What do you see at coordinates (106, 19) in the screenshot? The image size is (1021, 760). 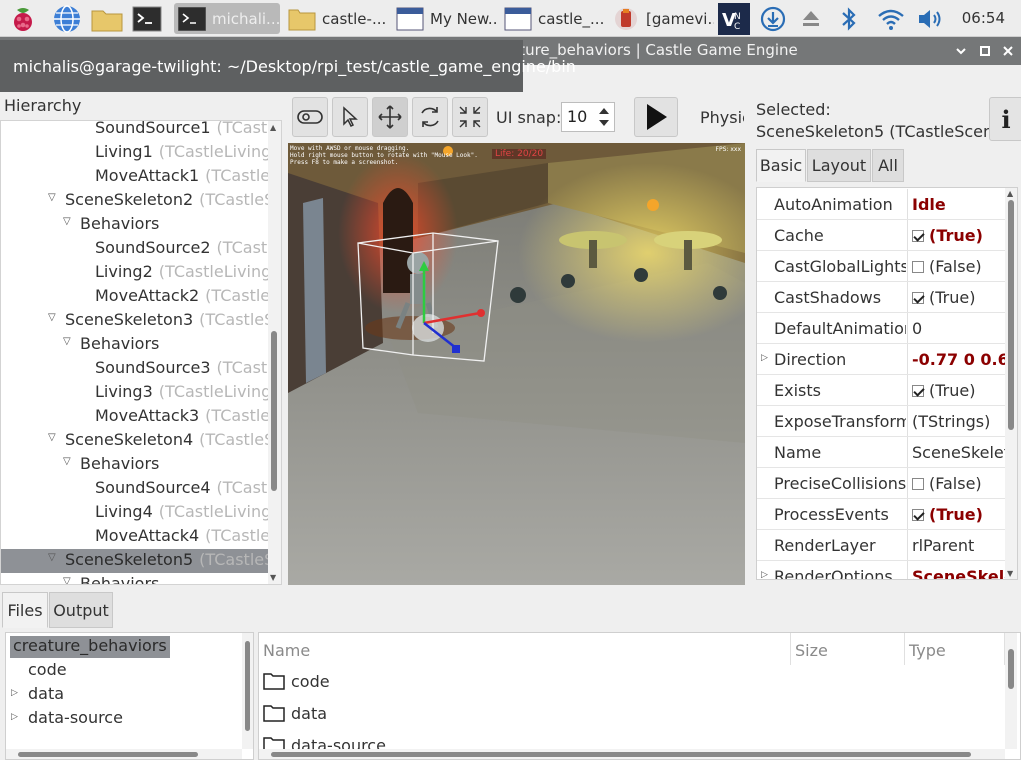 I see `file-manager-icon` at bounding box center [106, 19].